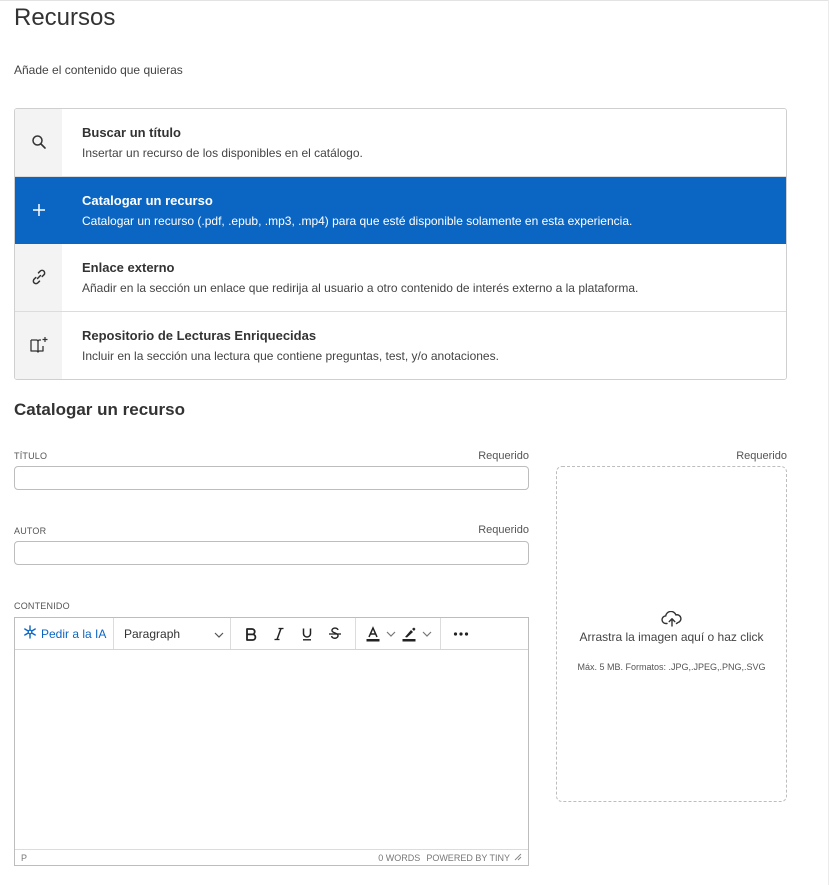 This screenshot has height=885, width=829. I want to click on ai-button-label: Pedir a la IA, so click(74, 633).